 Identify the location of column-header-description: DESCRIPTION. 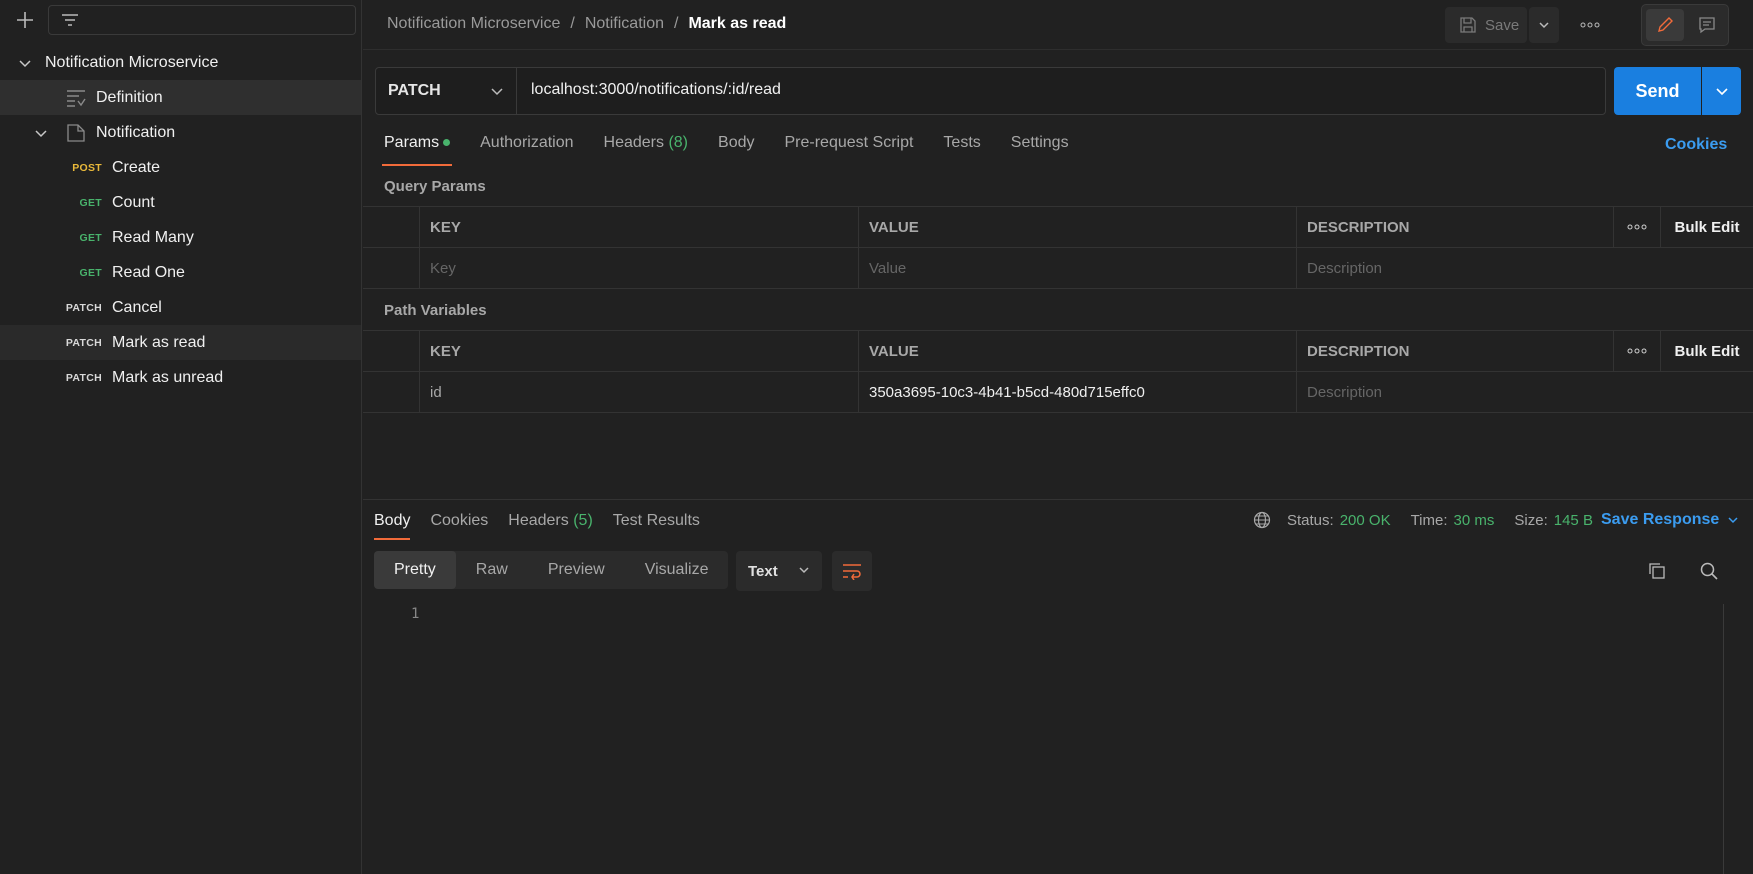
(1454, 227).